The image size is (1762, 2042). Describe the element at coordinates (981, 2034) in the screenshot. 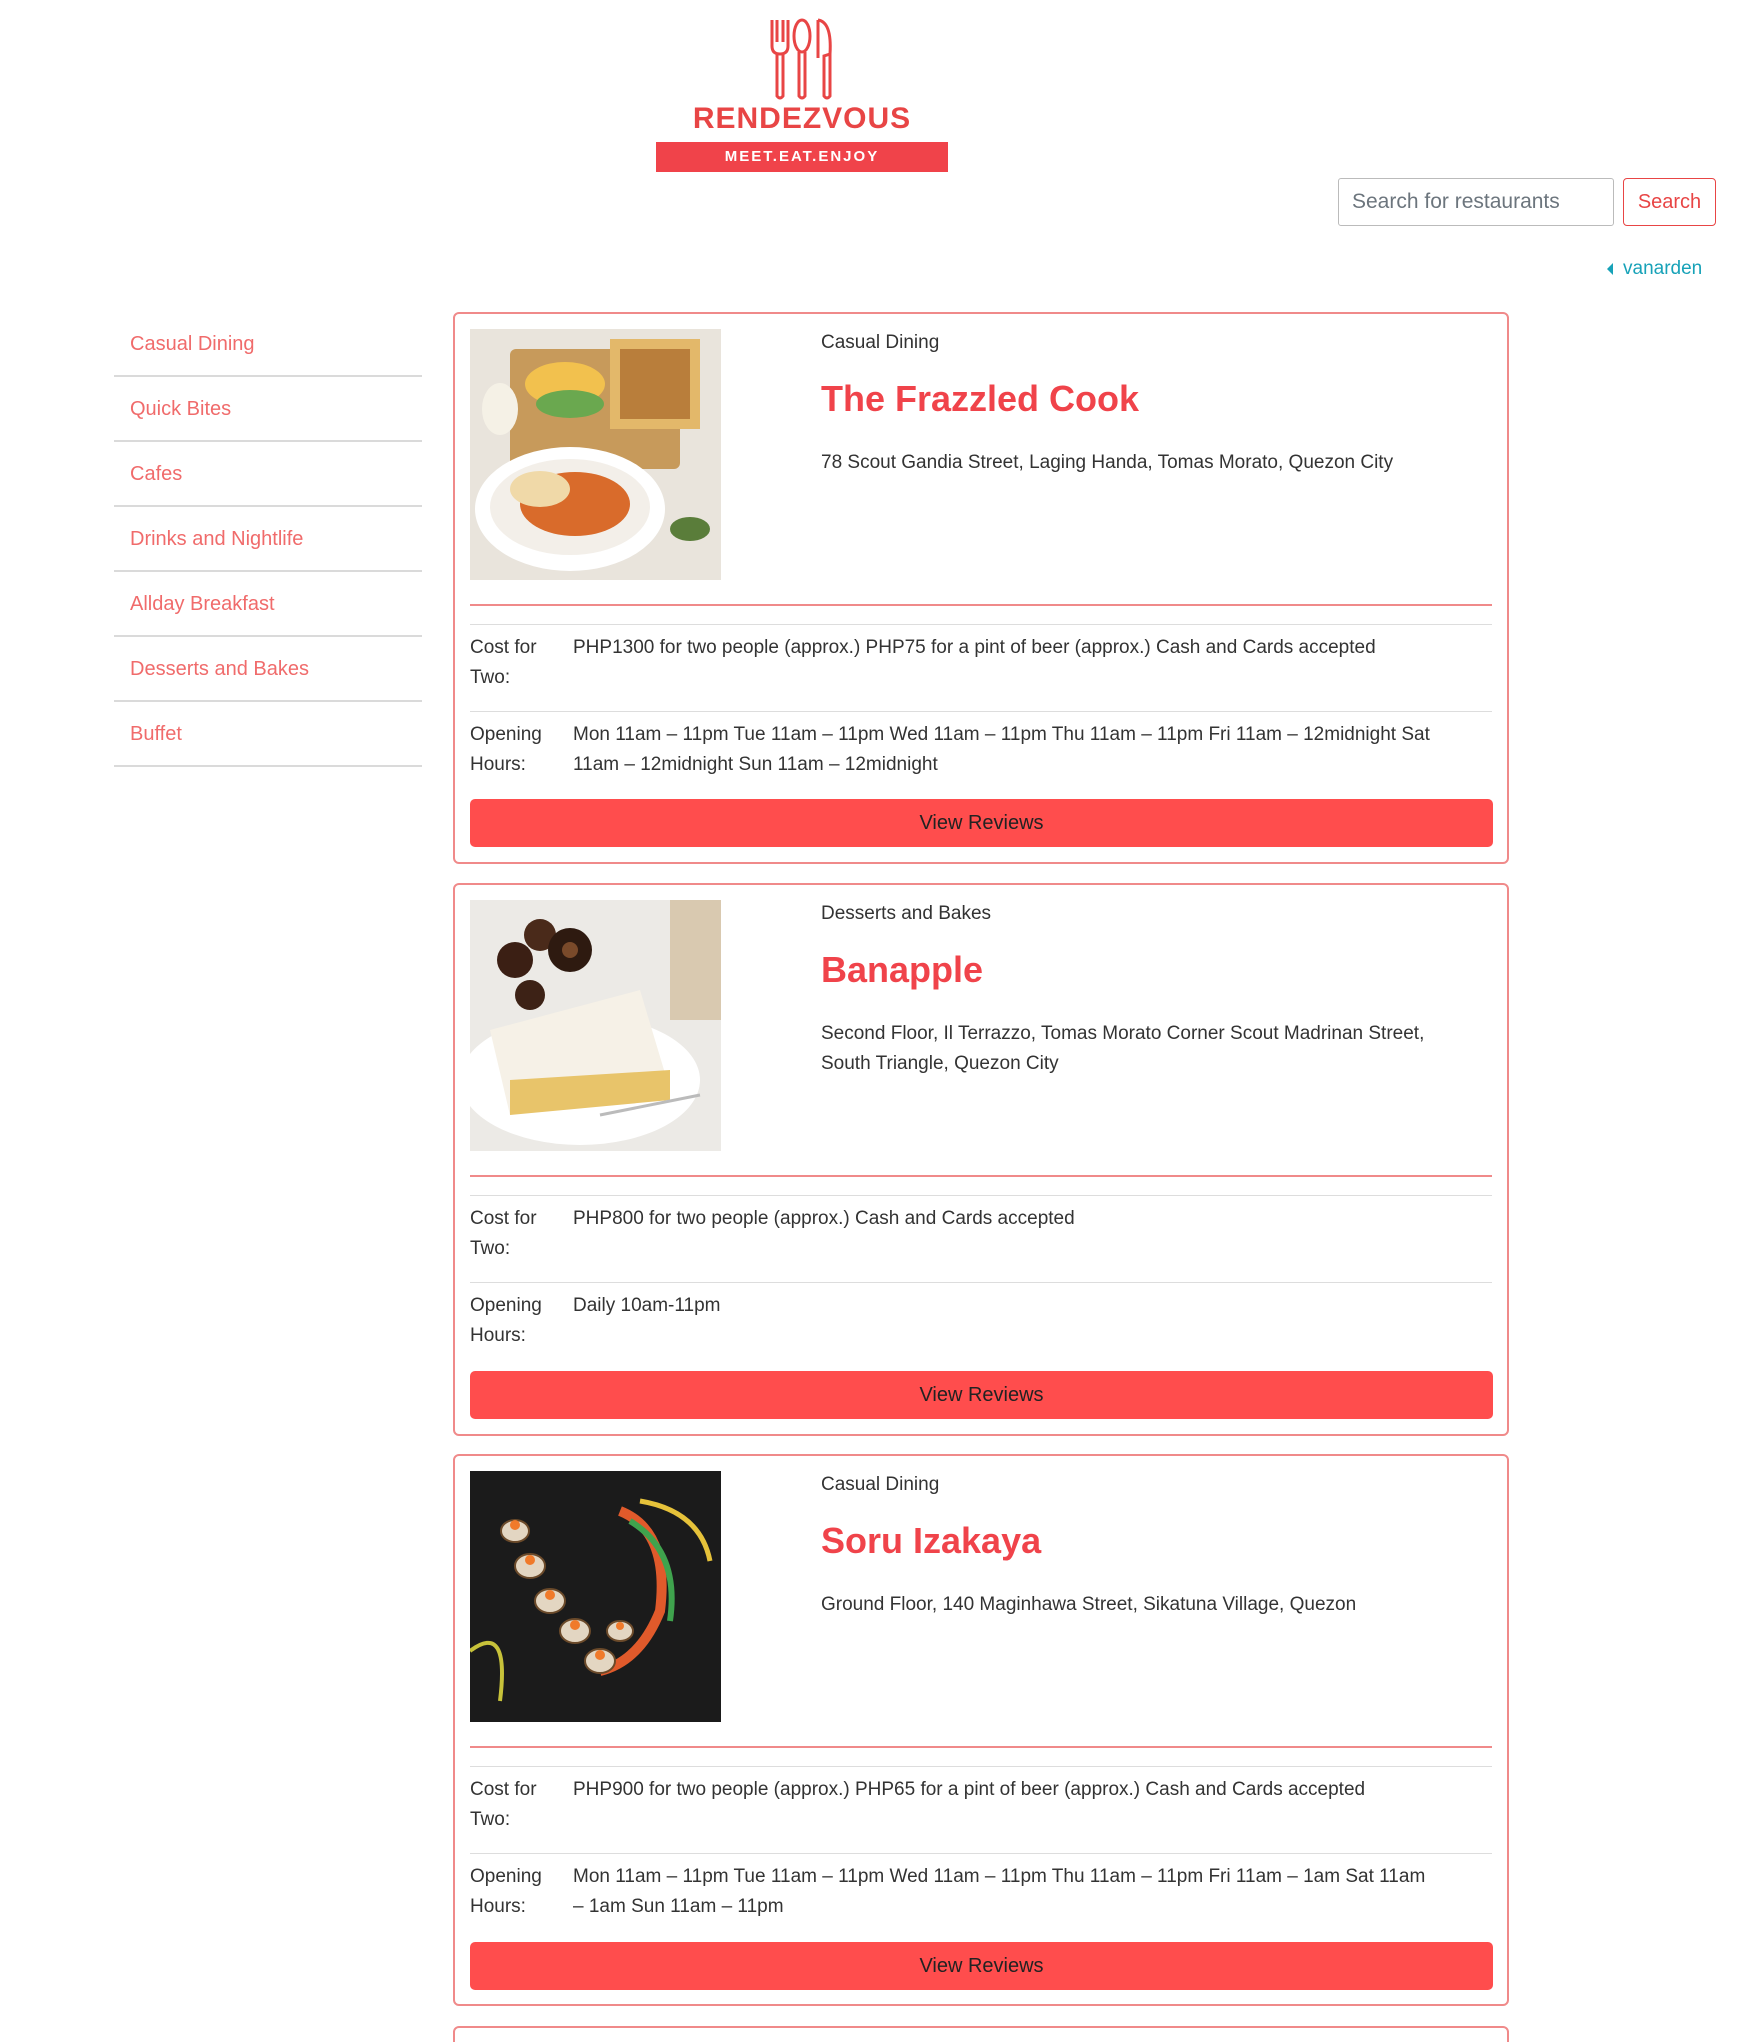

I see `restaurant-card` at that location.